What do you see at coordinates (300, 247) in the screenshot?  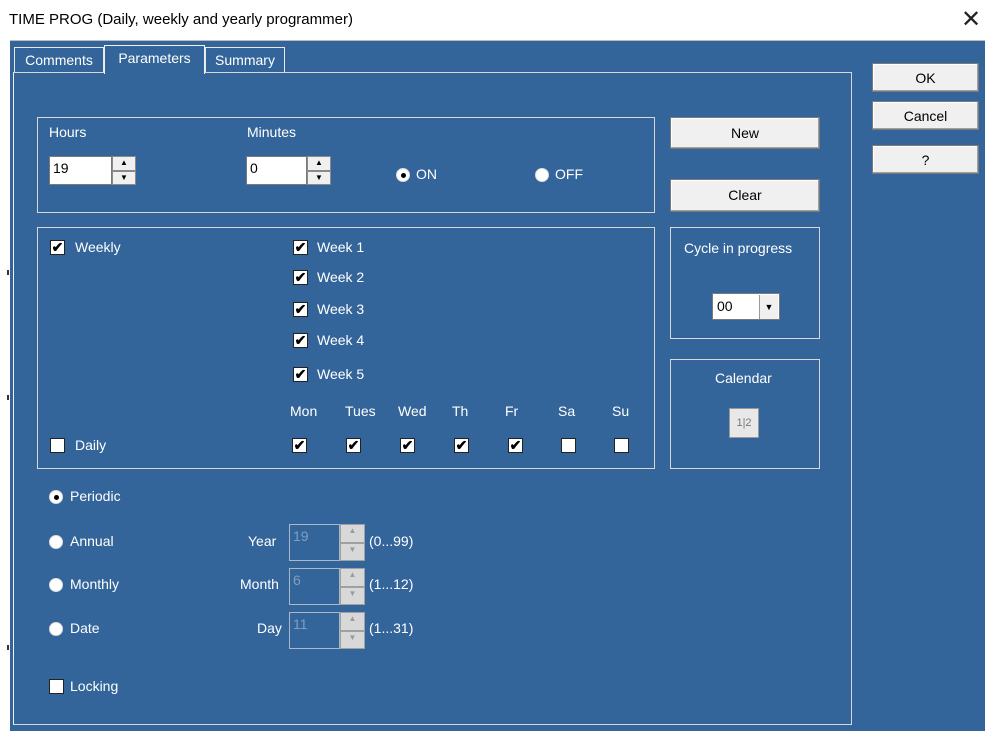 I see `week1-checkbox: ✔` at bounding box center [300, 247].